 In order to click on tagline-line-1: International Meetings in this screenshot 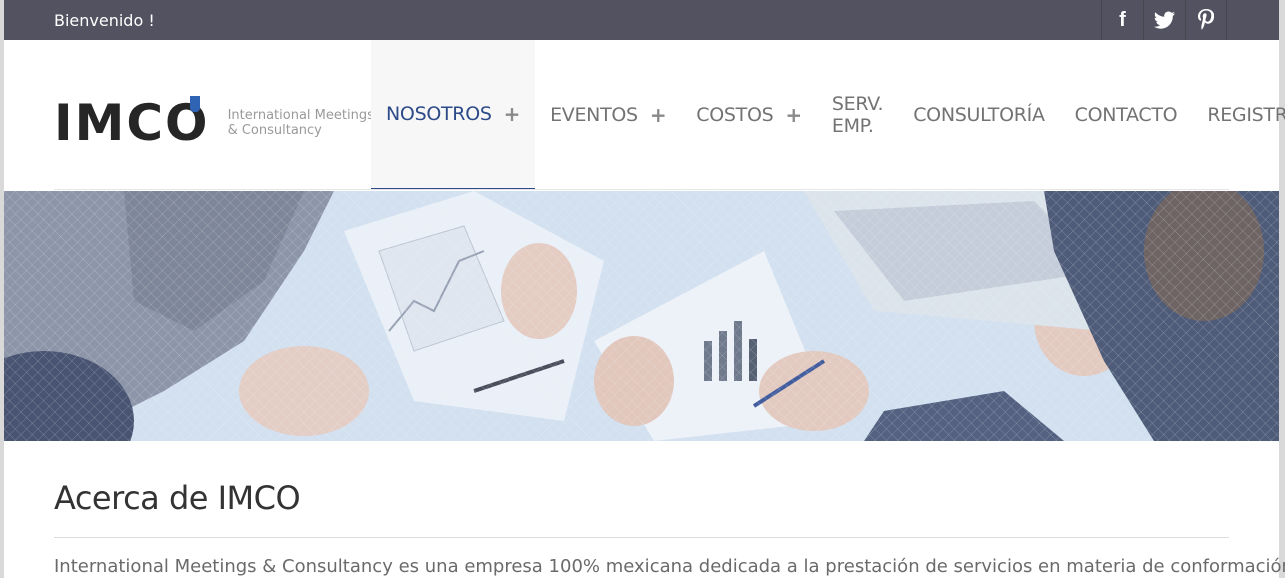, I will do `click(300, 115)`.